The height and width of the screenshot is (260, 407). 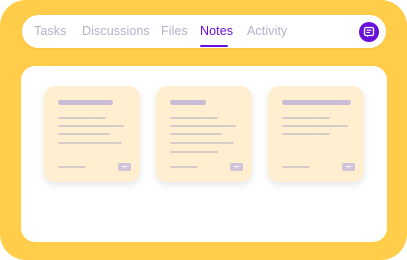 I want to click on new-note-button, so click(x=369, y=32).